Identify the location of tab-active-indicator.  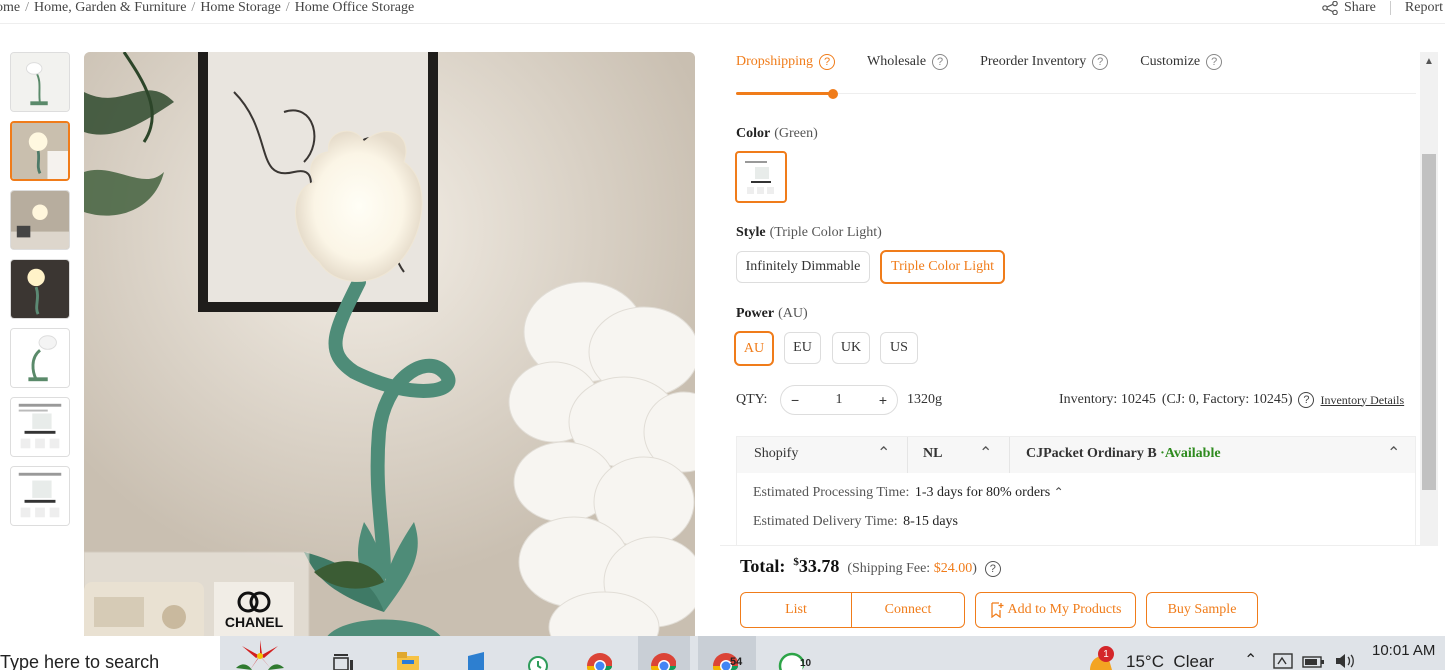
(786, 93).